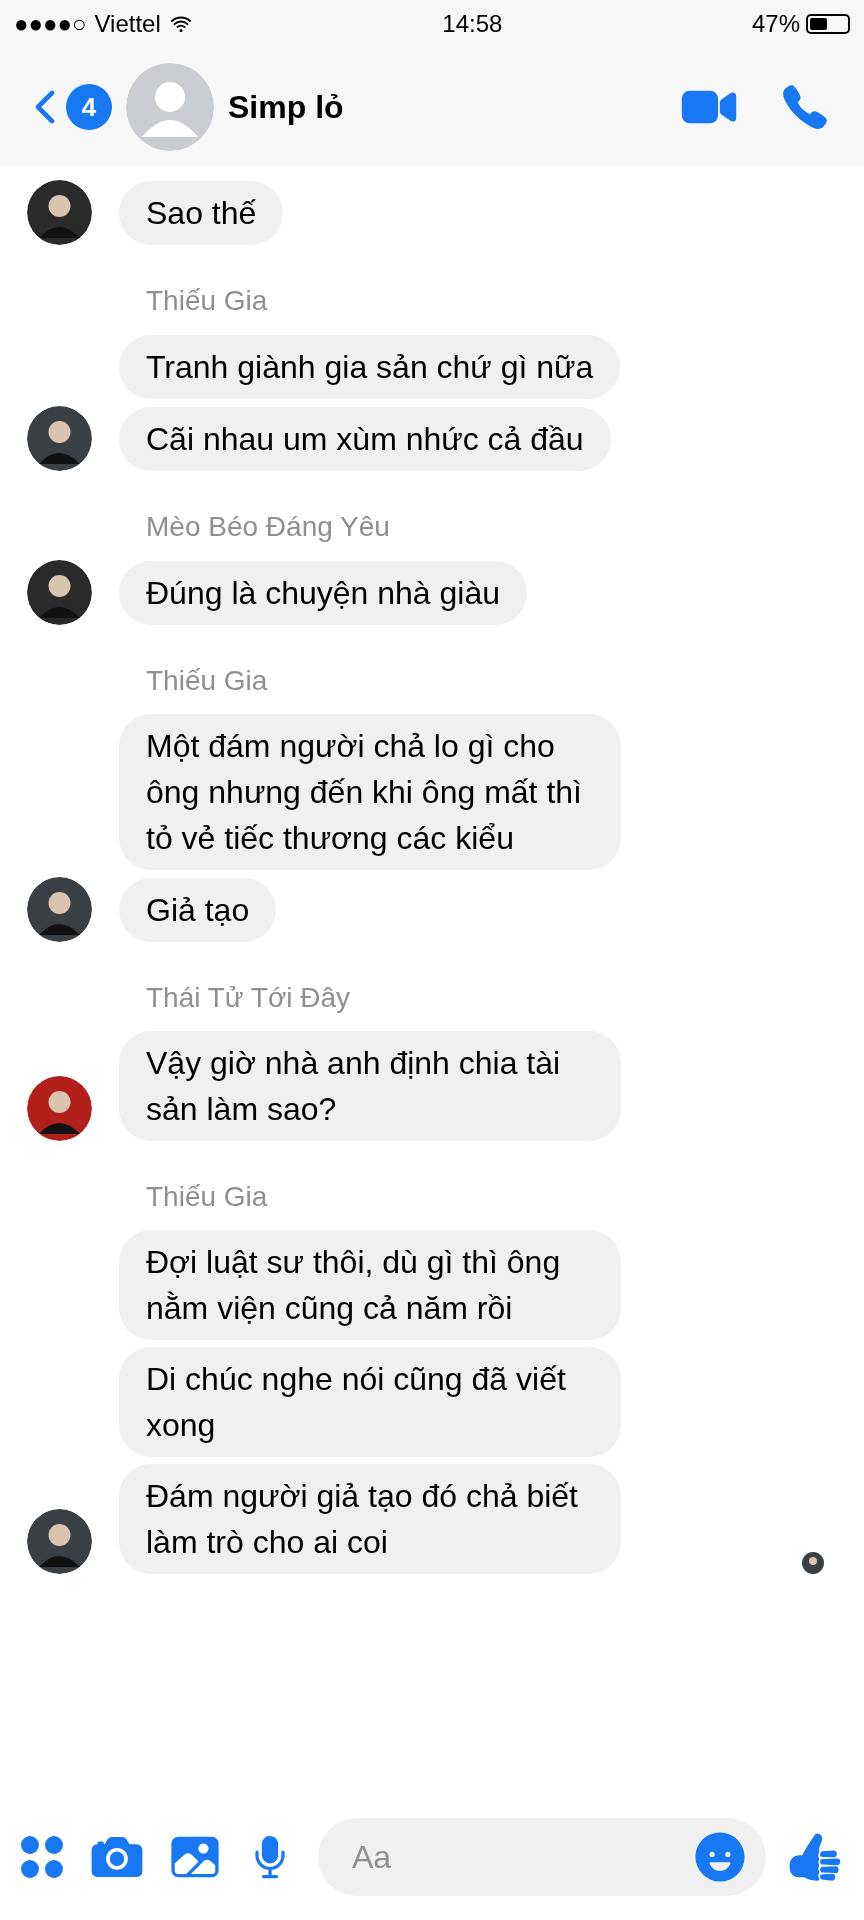 Image resolution: width=864 pixels, height=1920 pixels. Describe the element at coordinates (286, 107) in the screenshot. I see `chat-title: Simp lỏ` at that location.